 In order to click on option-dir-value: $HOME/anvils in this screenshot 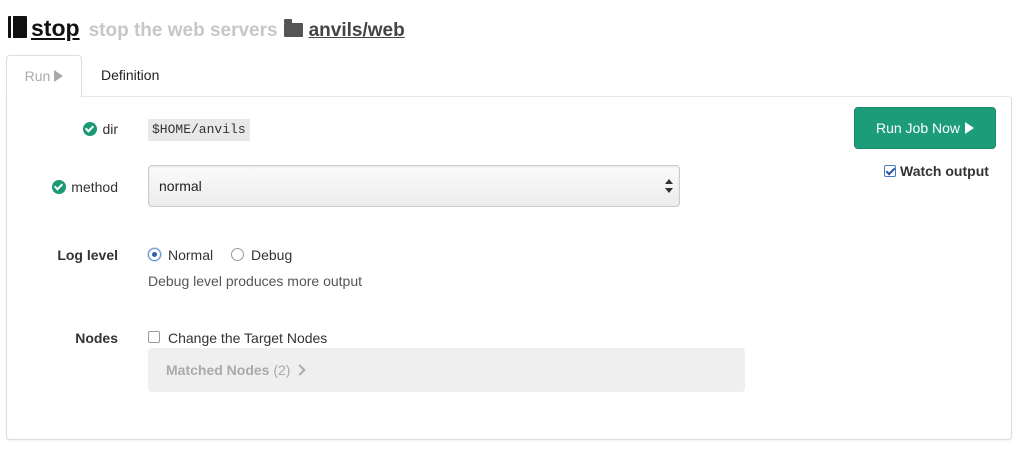, I will do `click(199, 130)`.